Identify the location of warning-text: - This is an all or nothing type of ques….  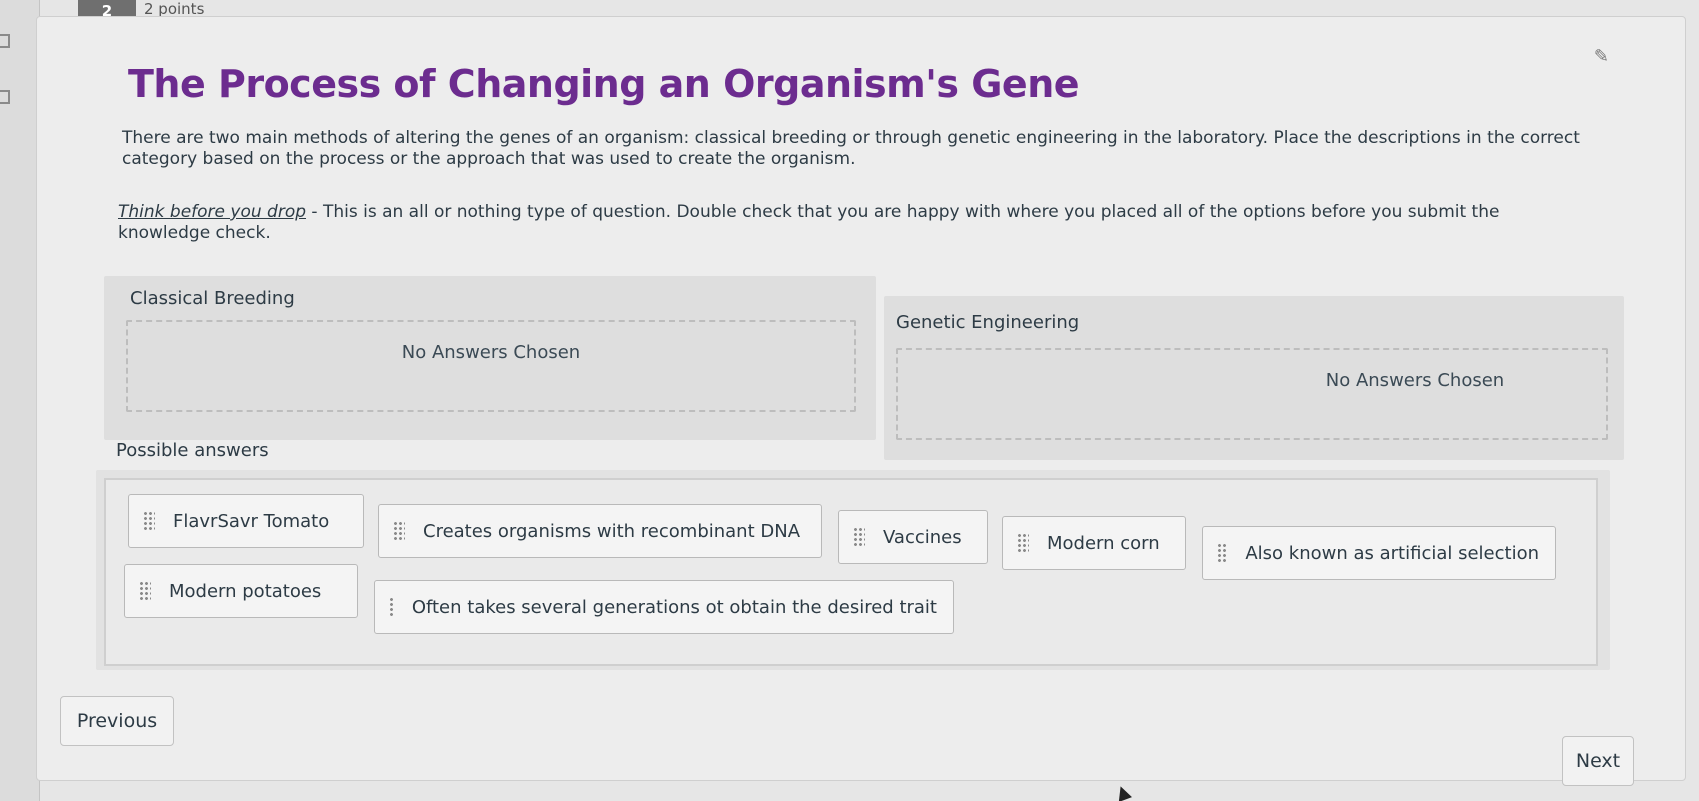
(809, 222).